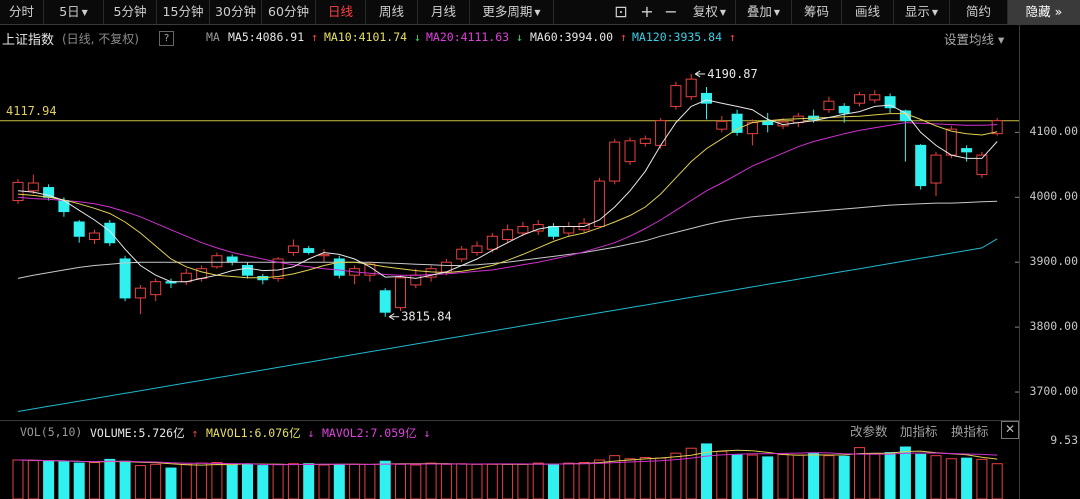  What do you see at coordinates (1038, 11) in the screenshot?
I see `hide-label: 隐藏` at bounding box center [1038, 11].